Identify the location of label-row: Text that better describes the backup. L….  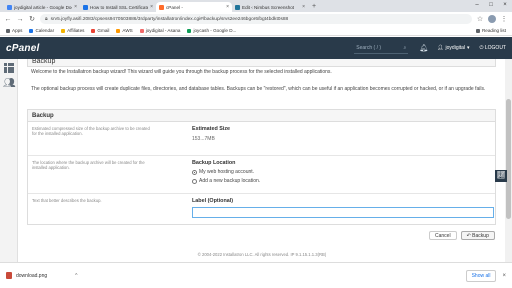
(261, 209).